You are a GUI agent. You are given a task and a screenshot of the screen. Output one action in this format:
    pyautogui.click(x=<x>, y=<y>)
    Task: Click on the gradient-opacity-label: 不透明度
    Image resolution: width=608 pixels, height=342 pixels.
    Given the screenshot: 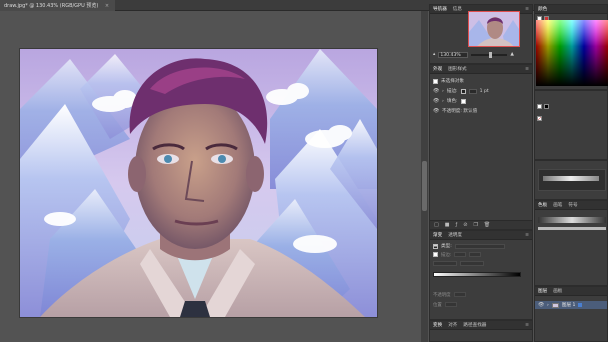 What is the action you would take?
    pyautogui.click(x=442, y=295)
    